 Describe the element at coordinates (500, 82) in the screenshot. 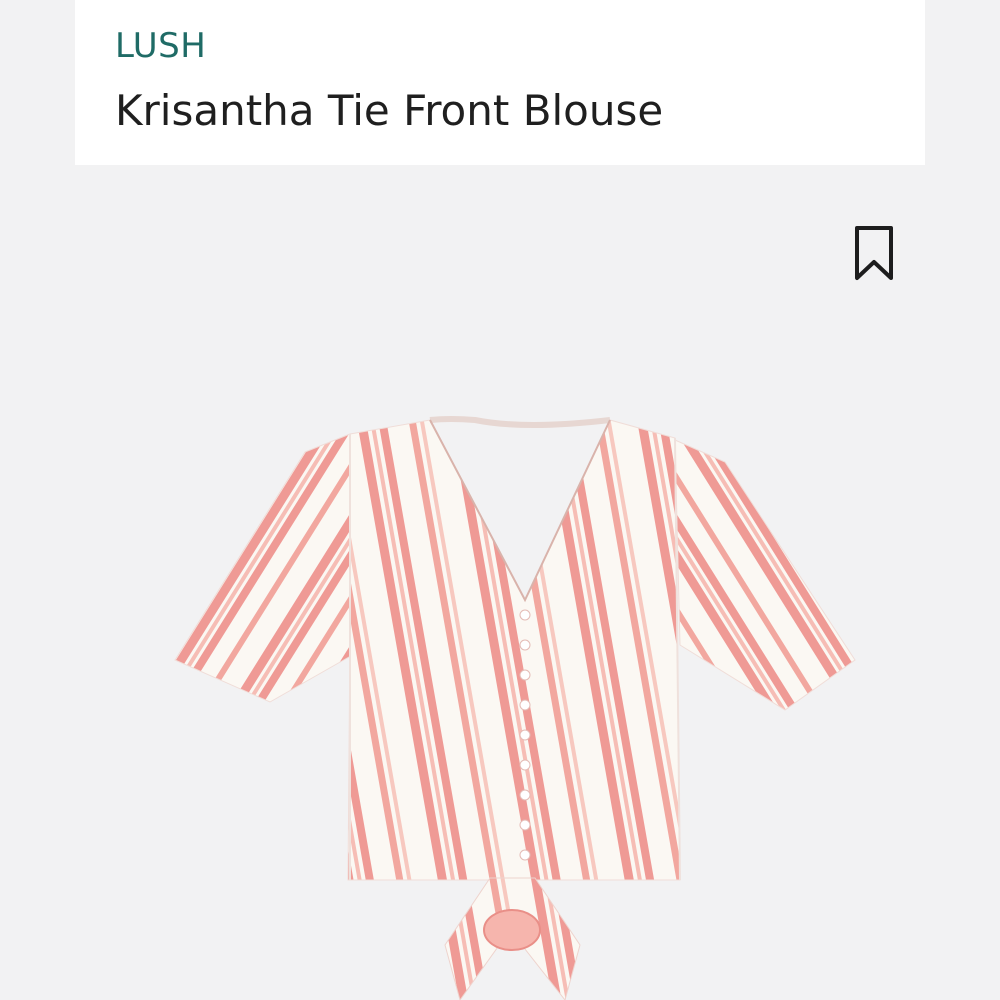

I see `product-header: LUSH Krisantha Tie Front Blouse` at that location.